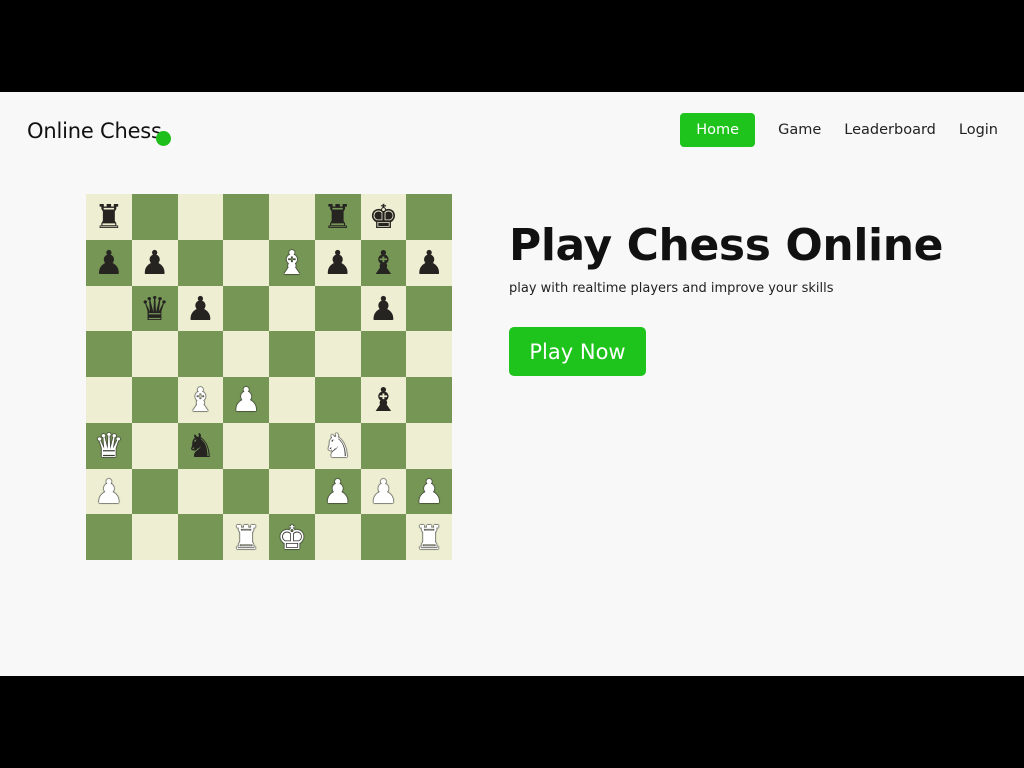 Image resolution: width=1024 pixels, height=768 pixels. What do you see at coordinates (512, 722) in the screenshot?
I see `letterbox-bottom` at bounding box center [512, 722].